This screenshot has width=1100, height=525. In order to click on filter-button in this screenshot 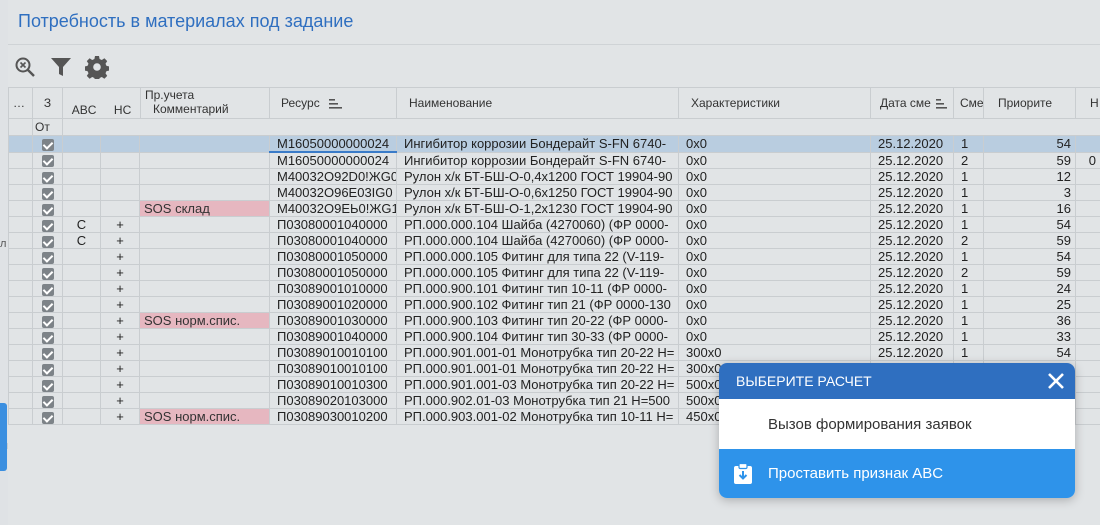, I will do `click(61, 67)`.